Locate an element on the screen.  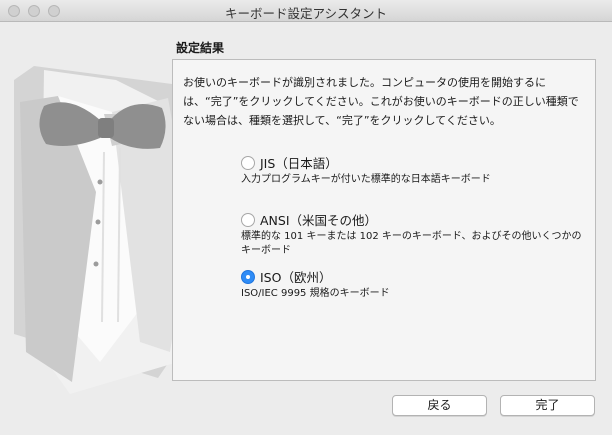
option-iso: ISO（欧州） is located at coordinates (286, 276).